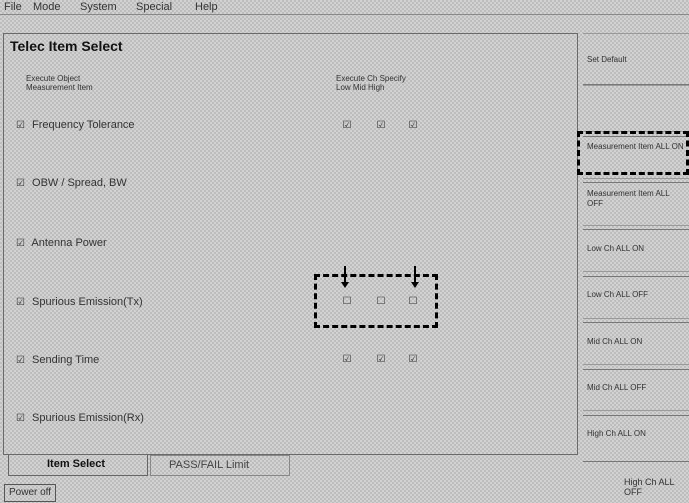 The height and width of the screenshot is (503, 689). Describe the element at coordinates (13, 7) in the screenshot. I see `menu-file: File` at that location.